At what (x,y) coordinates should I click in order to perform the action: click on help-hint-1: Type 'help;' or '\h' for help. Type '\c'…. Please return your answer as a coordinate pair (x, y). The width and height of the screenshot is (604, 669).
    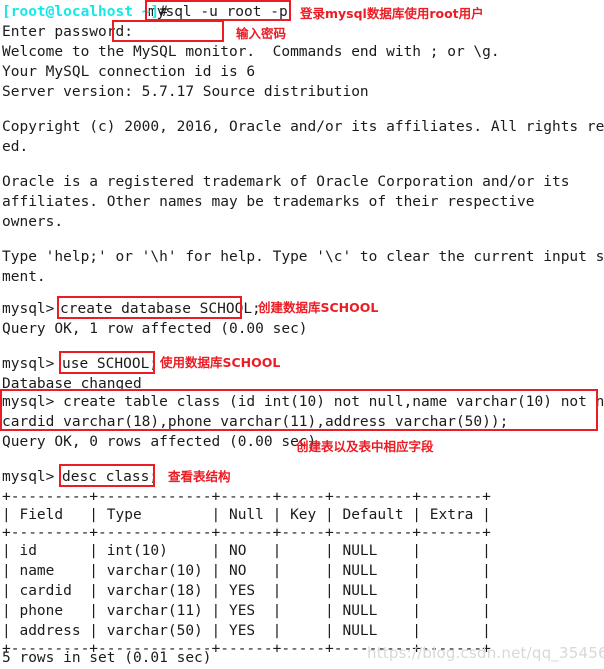
    Looking at the image, I should click on (303, 257).